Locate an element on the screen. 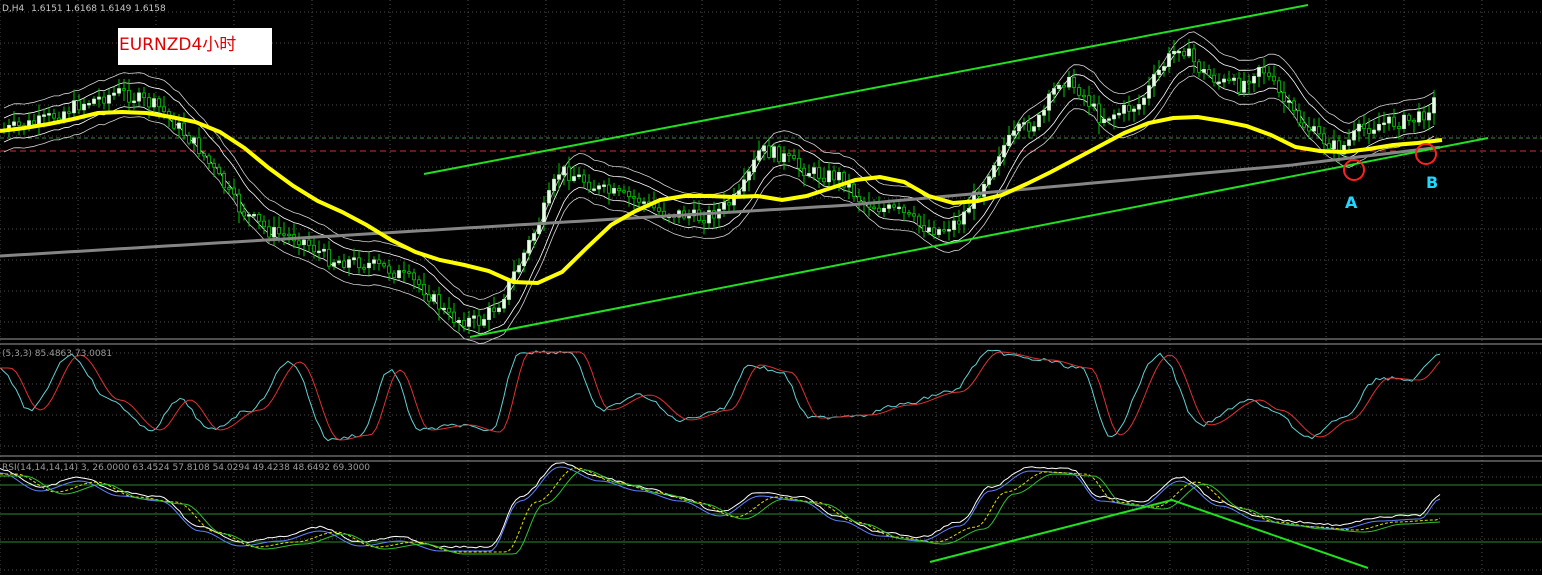 This screenshot has width=1542, height=575. header-readout: D,H4 1.6151 1.6168 1.6149 1.6158 is located at coordinates (84, 9).